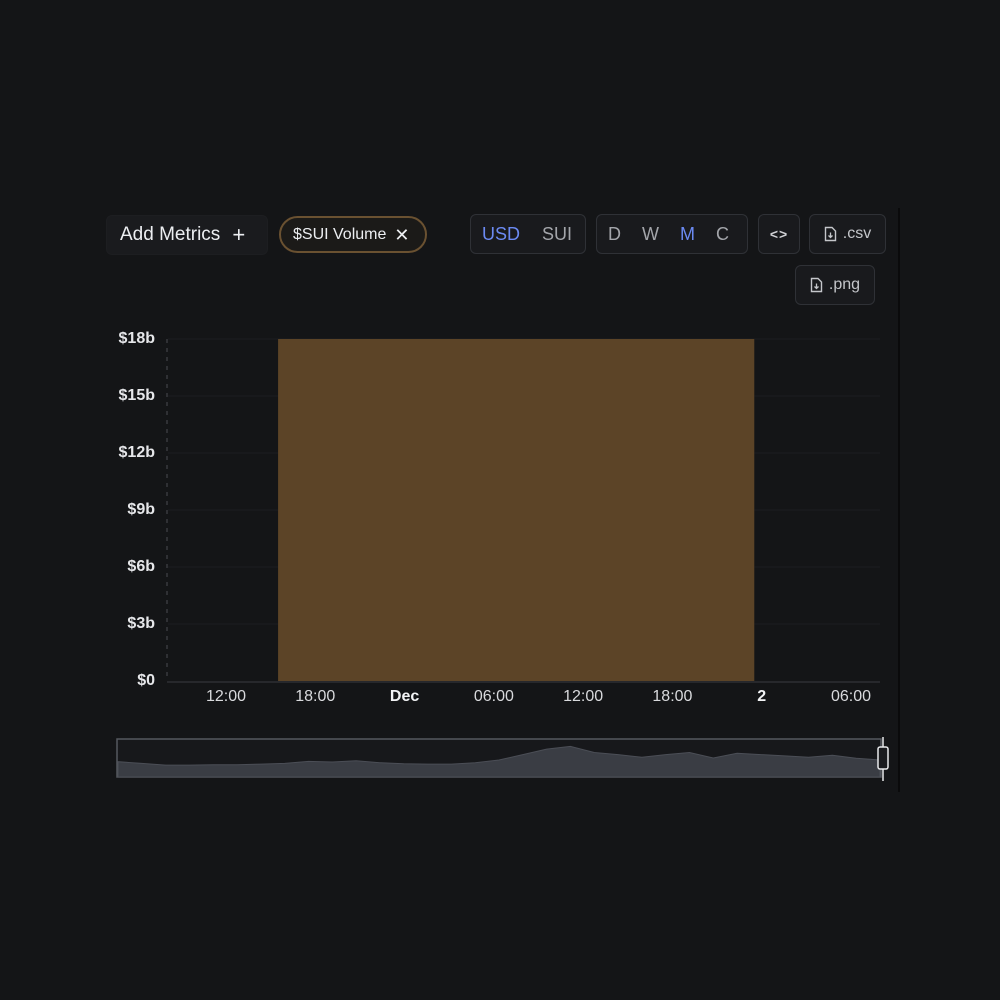  What do you see at coordinates (404, 696) in the screenshot?
I see `x-tick-label: Dec` at bounding box center [404, 696].